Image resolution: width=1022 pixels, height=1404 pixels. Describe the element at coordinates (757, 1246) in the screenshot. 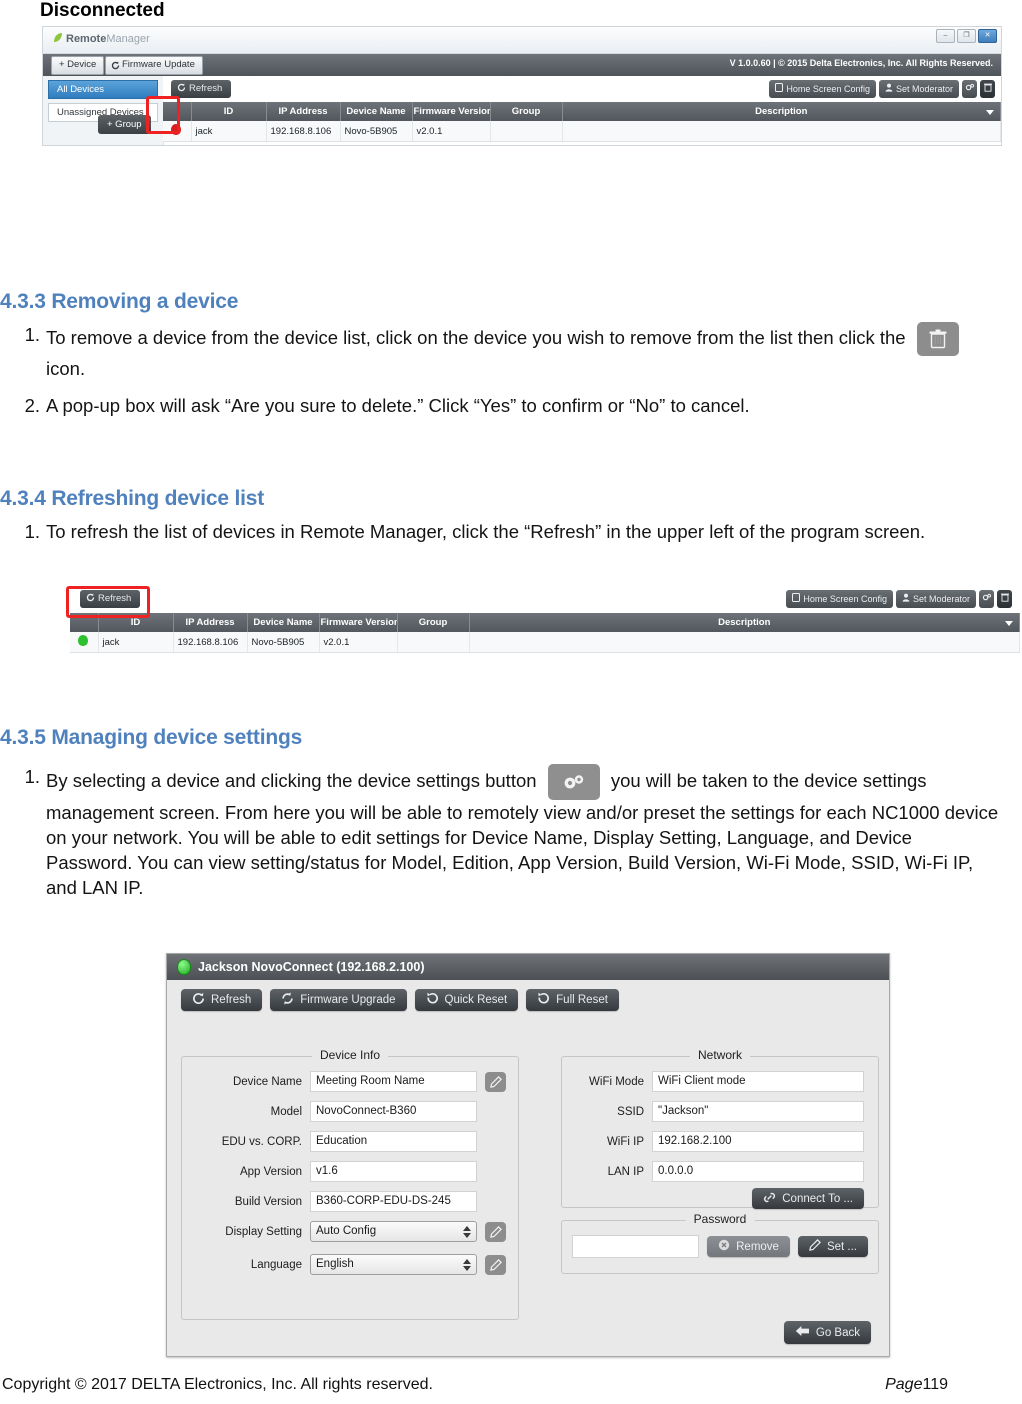

I see `remove-password-label: Remove` at that location.